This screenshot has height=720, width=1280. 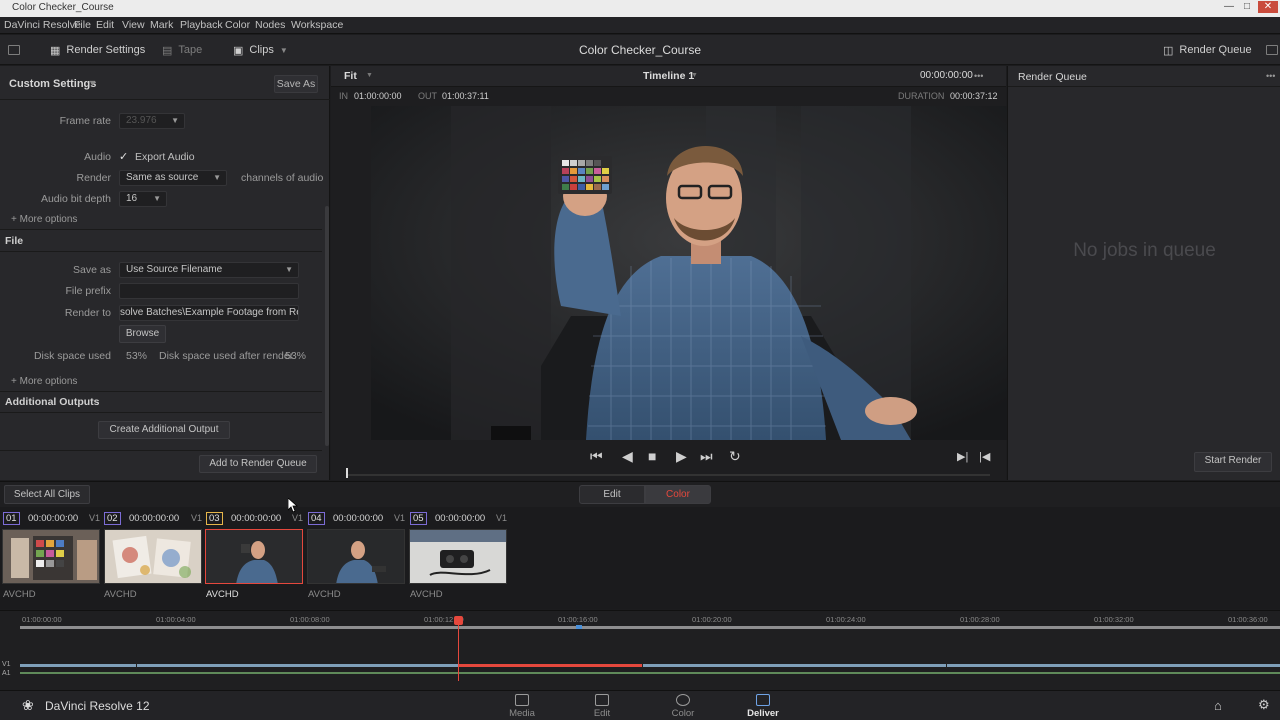 I want to click on disk-after-label: Disk space used after render, so click(x=226, y=356).